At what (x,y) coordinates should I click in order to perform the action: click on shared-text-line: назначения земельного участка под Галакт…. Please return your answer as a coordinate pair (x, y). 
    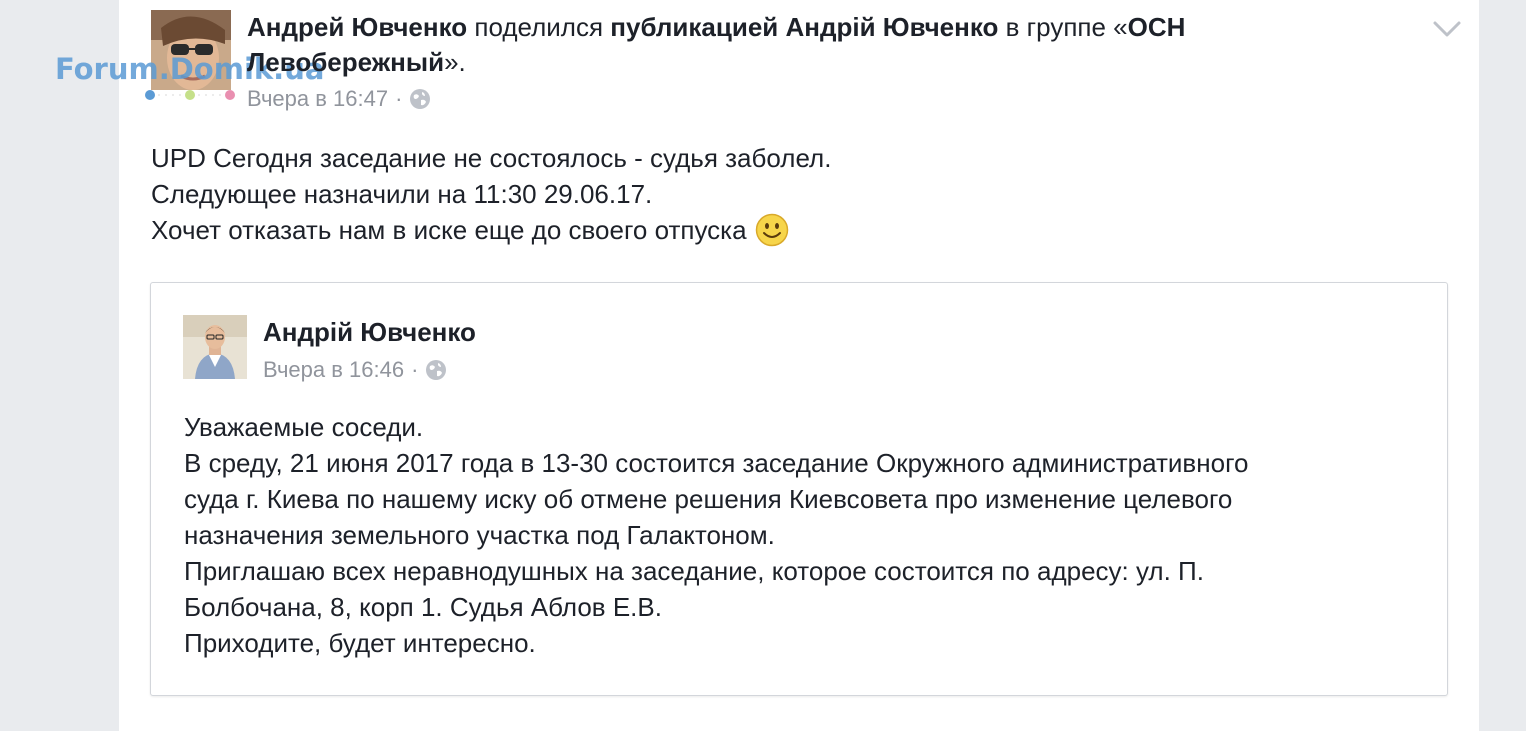
    Looking at the image, I should click on (479, 535).